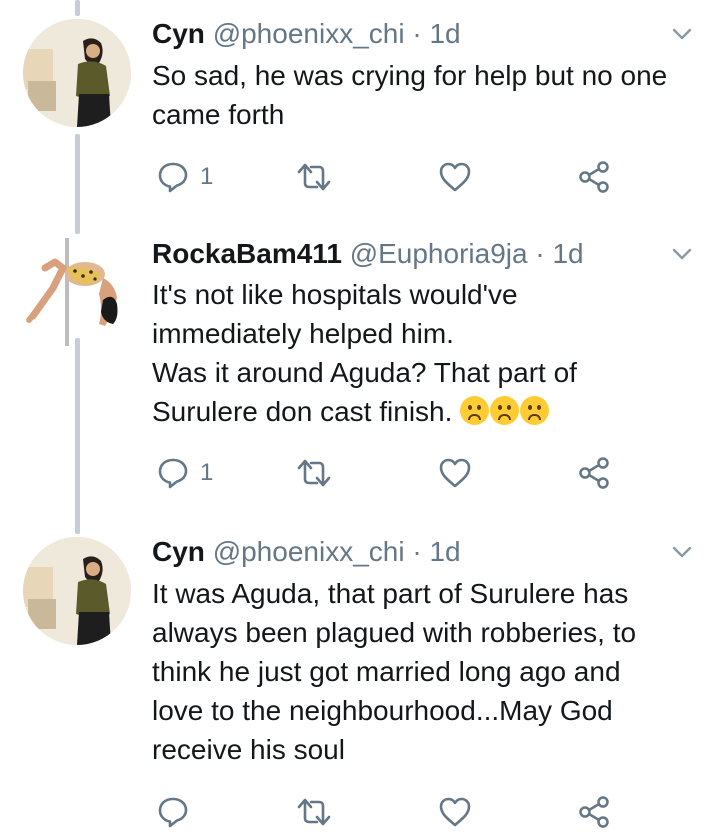  Describe the element at coordinates (386, 671) in the screenshot. I see `tweet-text-line: think he just got married long ago and` at that location.